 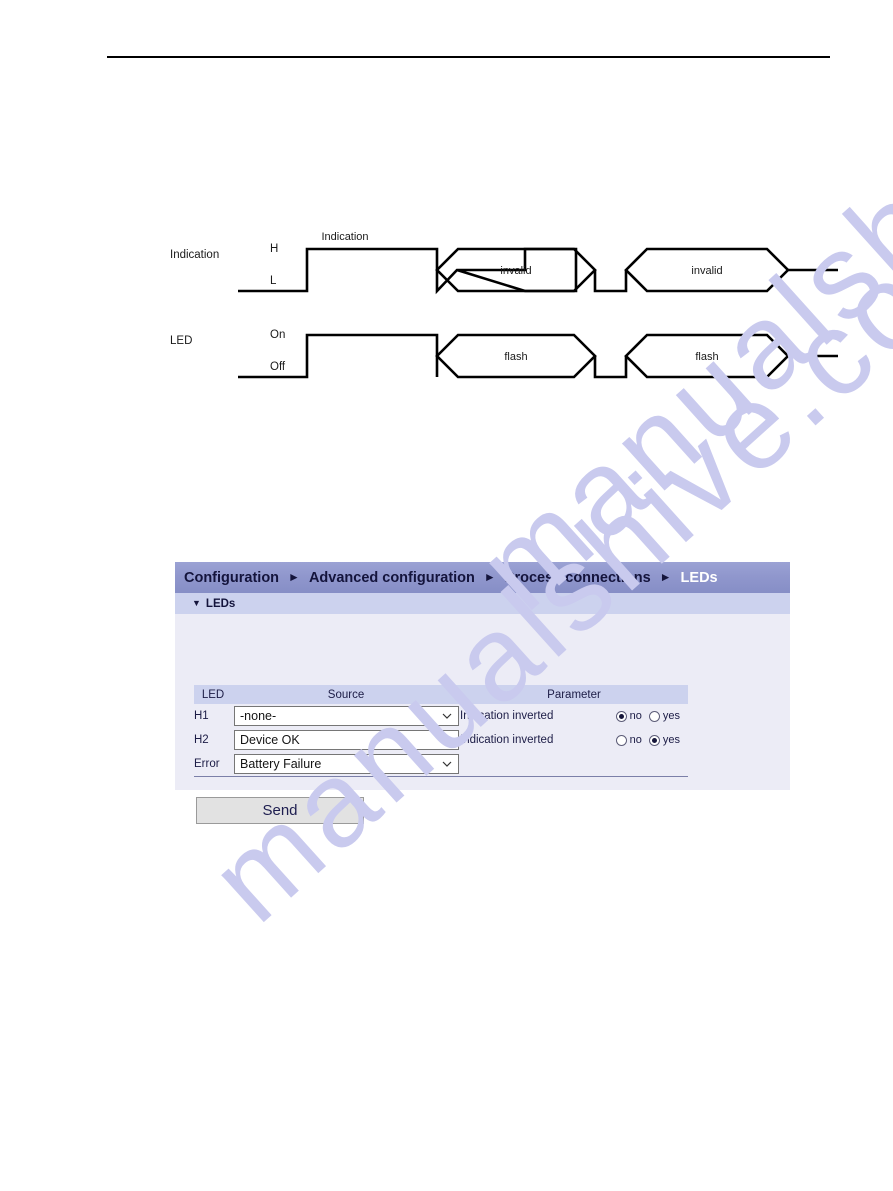 What do you see at coordinates (574, 694) in the screenshot?
I see `column-header-parameter: Parameter` at bounding box center [574, 694].